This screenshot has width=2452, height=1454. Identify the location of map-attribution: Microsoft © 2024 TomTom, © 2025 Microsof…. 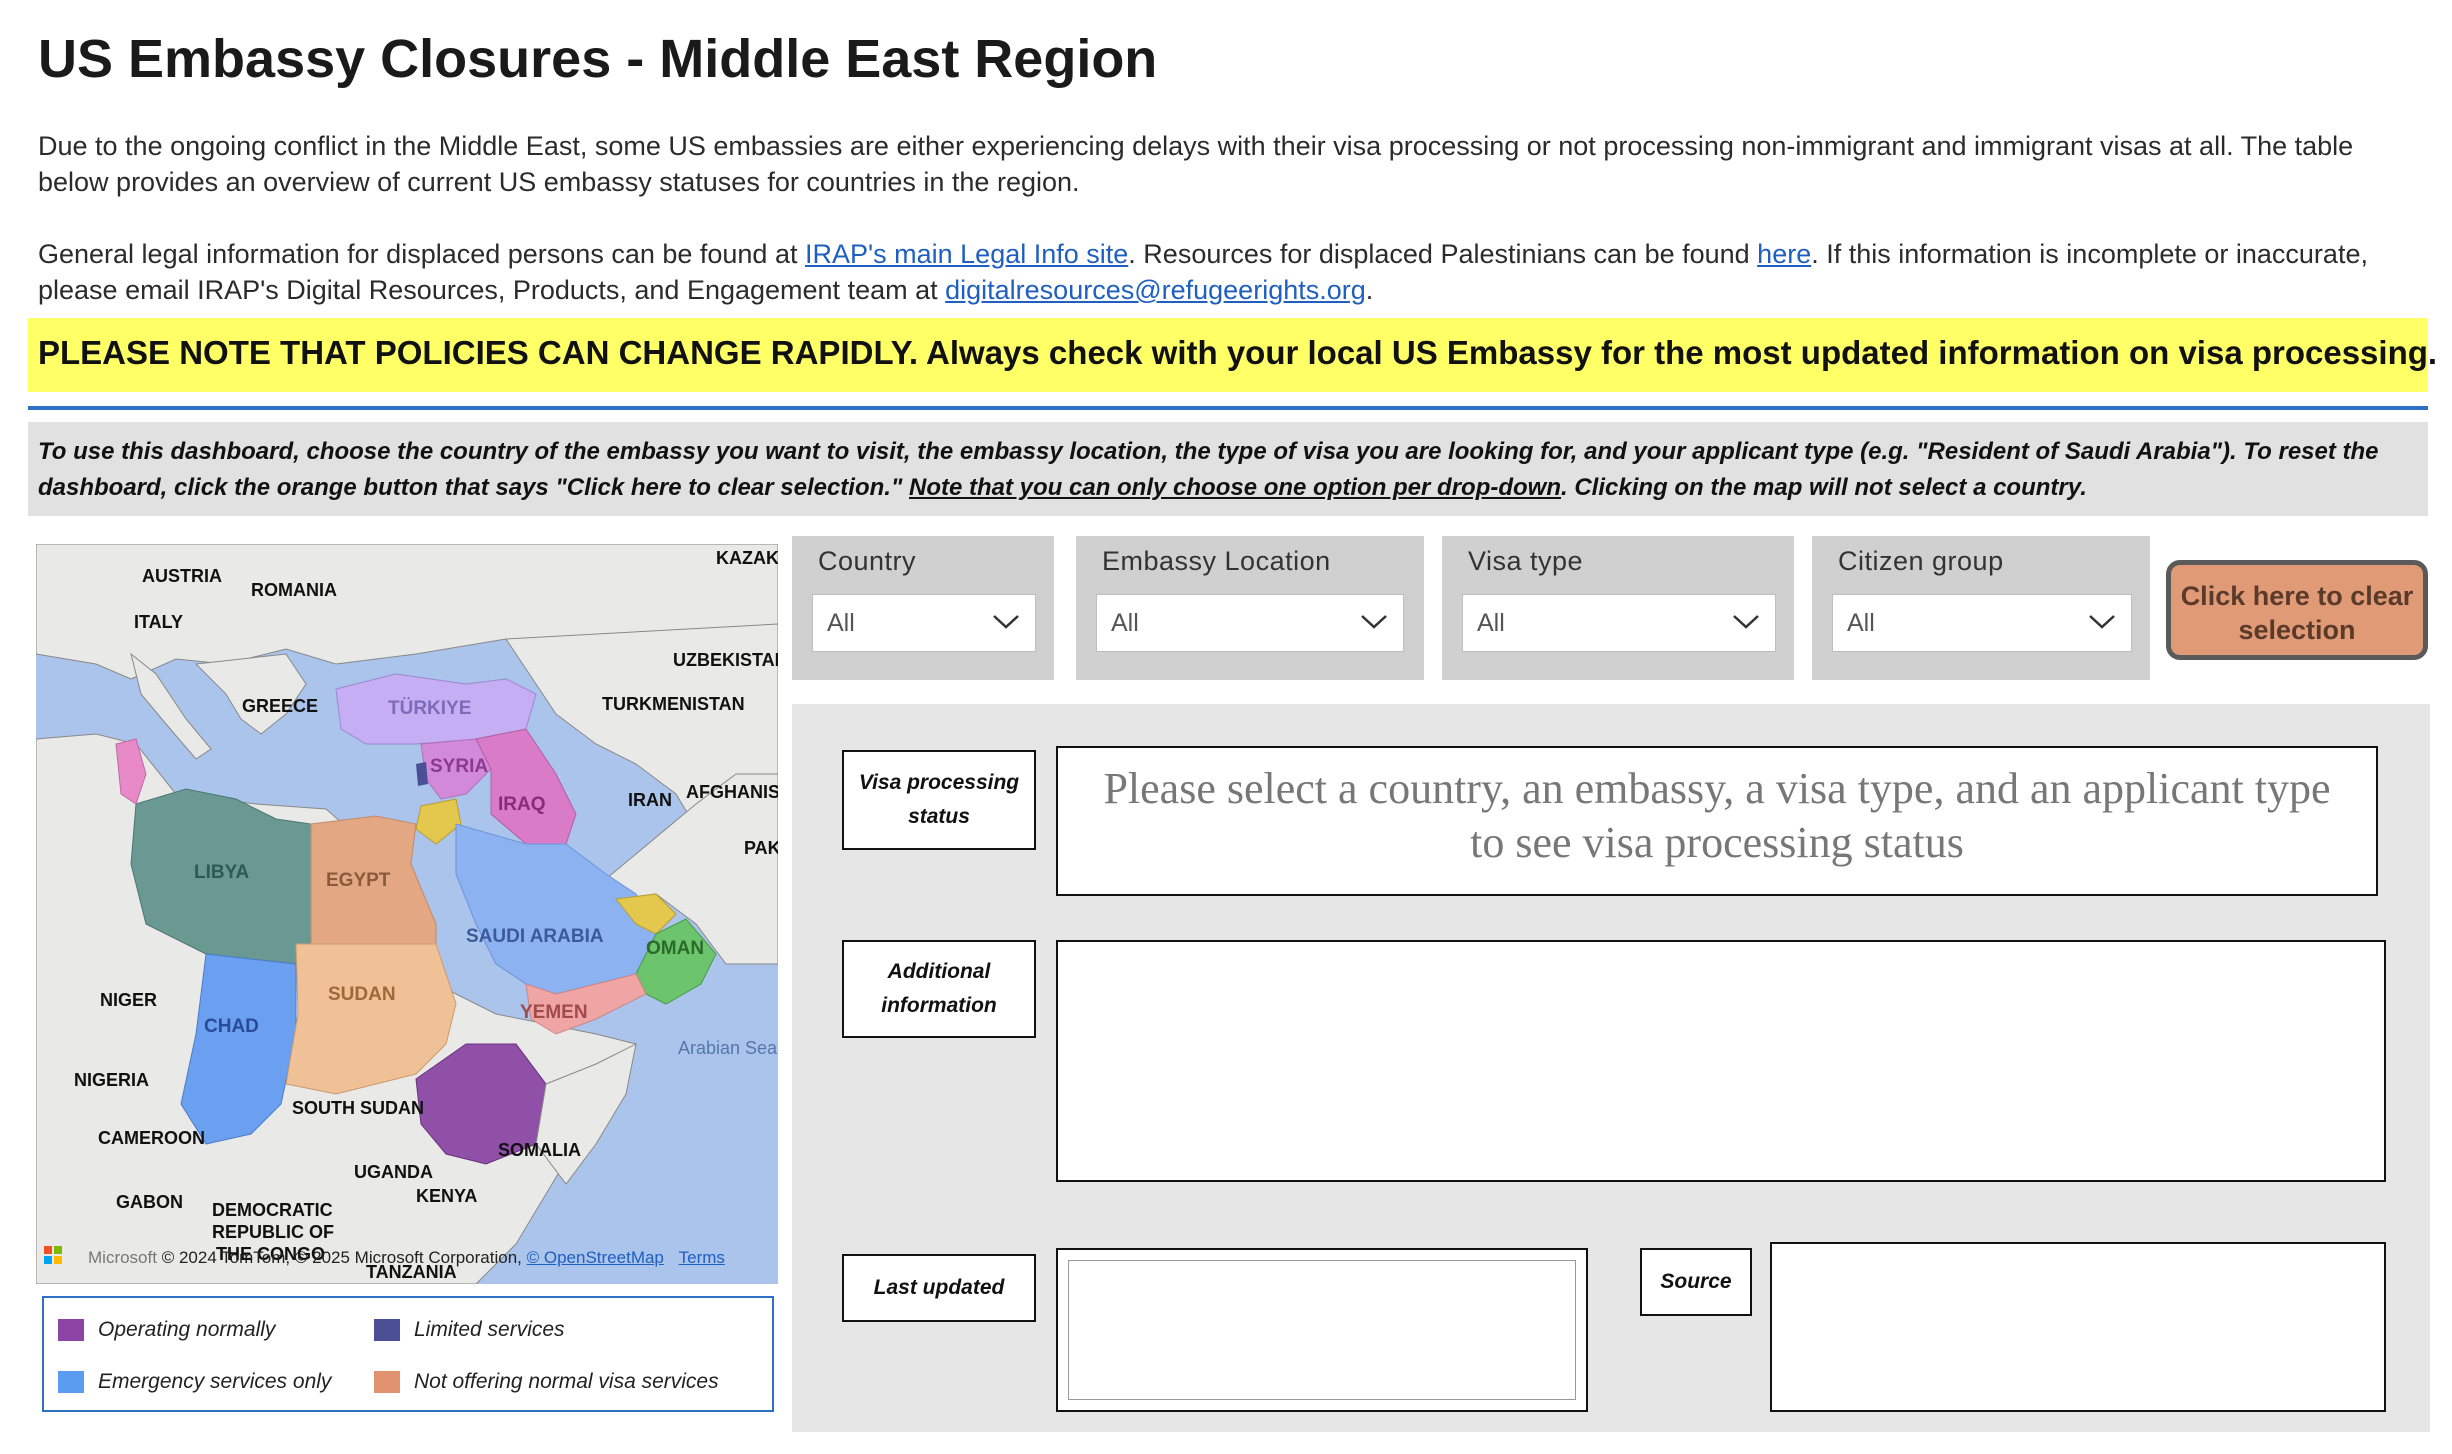
(406, 1258).